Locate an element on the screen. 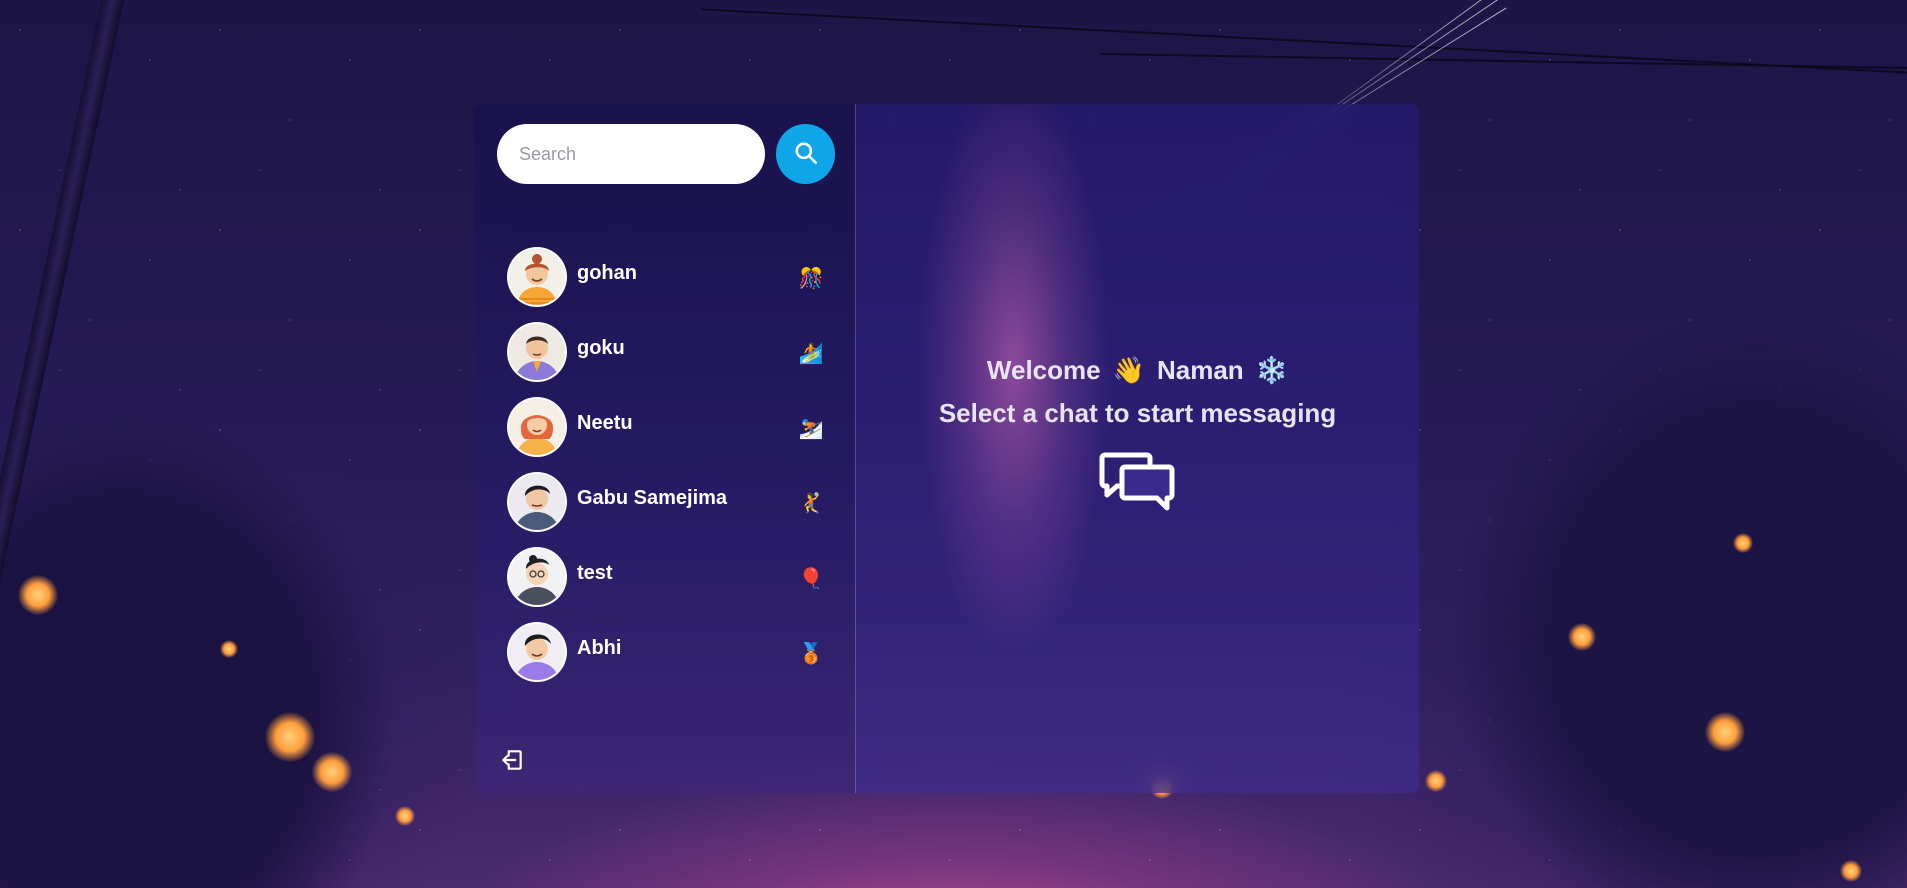  conversation-emoji: 🎈 is located at coordinates (811, 579).